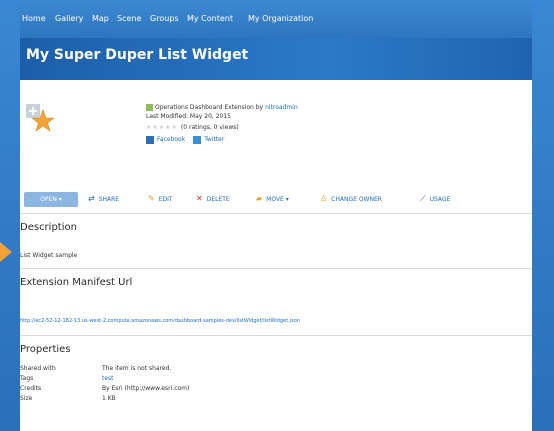 This screenshot has width=554, height=431. I want to click on nav-home: Home, so click(34, 18).